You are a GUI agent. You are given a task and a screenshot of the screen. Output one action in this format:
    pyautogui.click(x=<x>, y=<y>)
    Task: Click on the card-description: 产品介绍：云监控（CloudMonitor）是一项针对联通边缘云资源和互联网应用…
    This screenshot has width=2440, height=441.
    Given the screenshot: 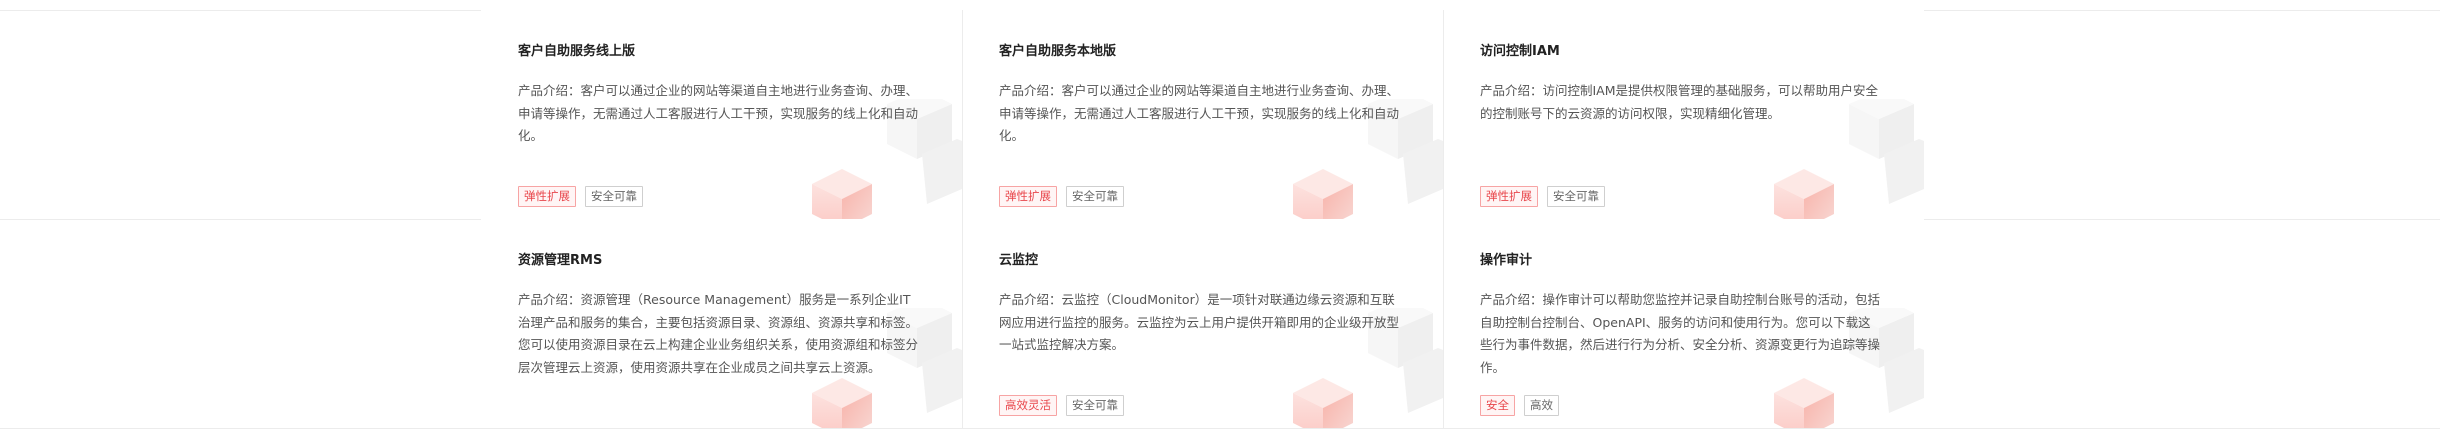 What is the action you would take?
    pyautogui.click(x=1199, y=322)
    